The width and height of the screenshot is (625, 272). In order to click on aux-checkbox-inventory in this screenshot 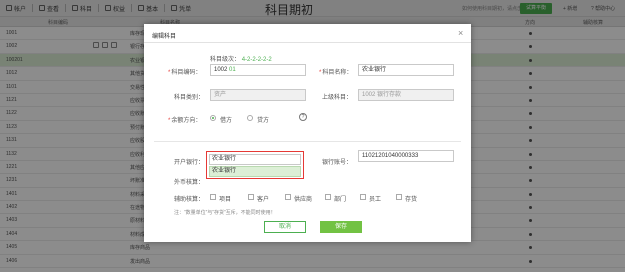, I will do `click(399, 197)`.